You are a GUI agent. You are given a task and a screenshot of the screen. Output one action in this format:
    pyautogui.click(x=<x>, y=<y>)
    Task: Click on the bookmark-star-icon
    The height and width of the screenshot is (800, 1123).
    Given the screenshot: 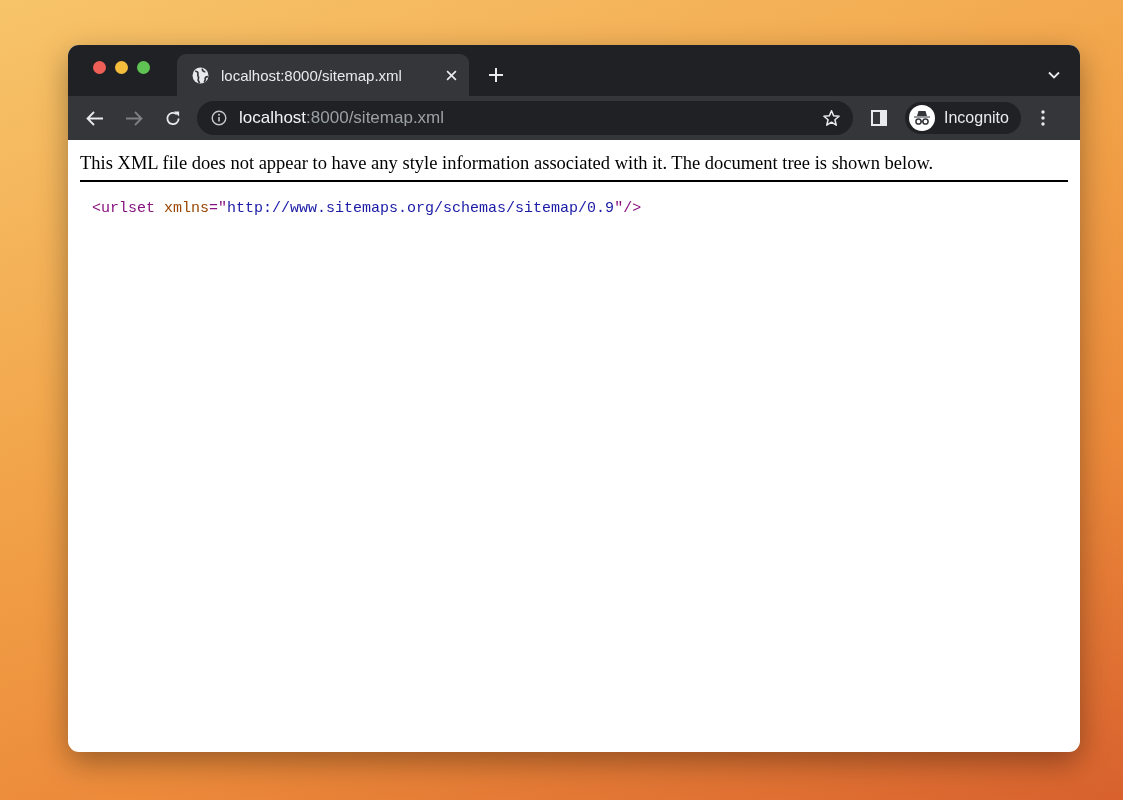 What is the action you would take?
    pyautogui.click(x=831, y=118)
    